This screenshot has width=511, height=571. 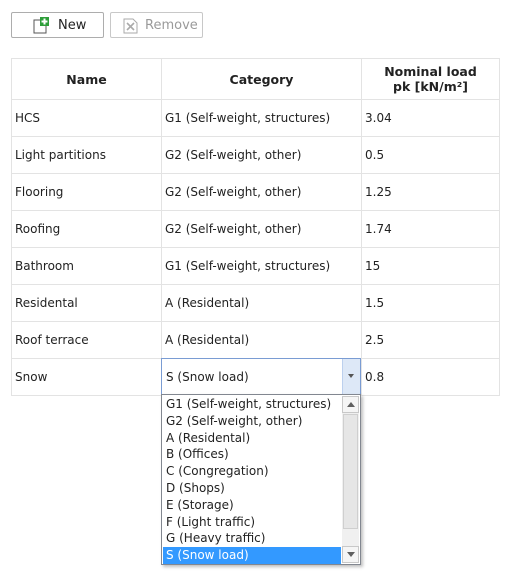 I want to click on dropdown-option: G2 (Self-weight, other), so click(x=252, y=421).